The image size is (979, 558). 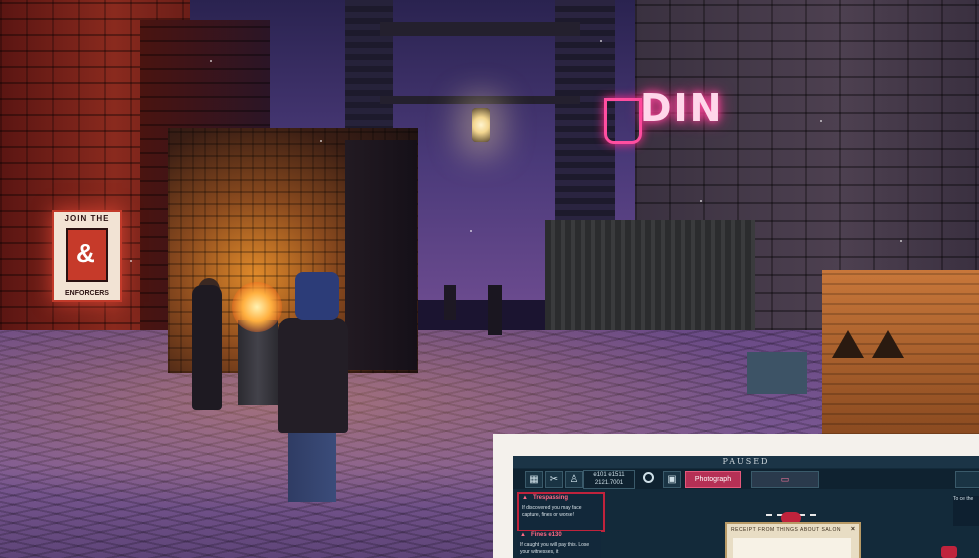 I want to click on hanging-street-lamp, so click(x=481, y=125).